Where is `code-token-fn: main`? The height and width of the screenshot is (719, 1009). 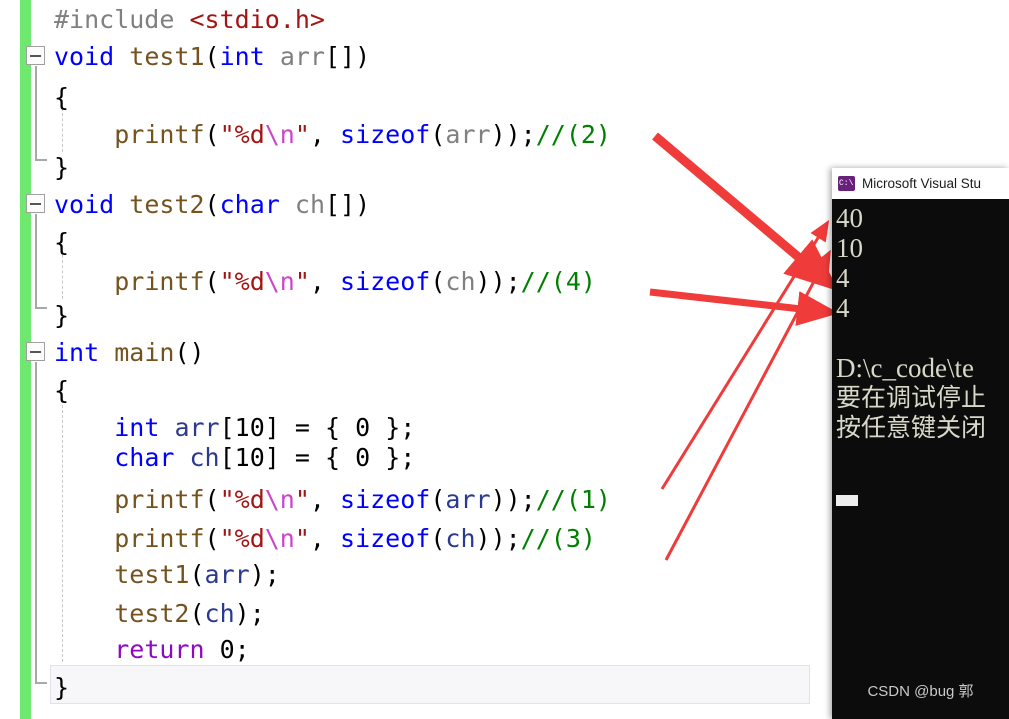 code-token-fn: main is located at coordinates (144, 352).